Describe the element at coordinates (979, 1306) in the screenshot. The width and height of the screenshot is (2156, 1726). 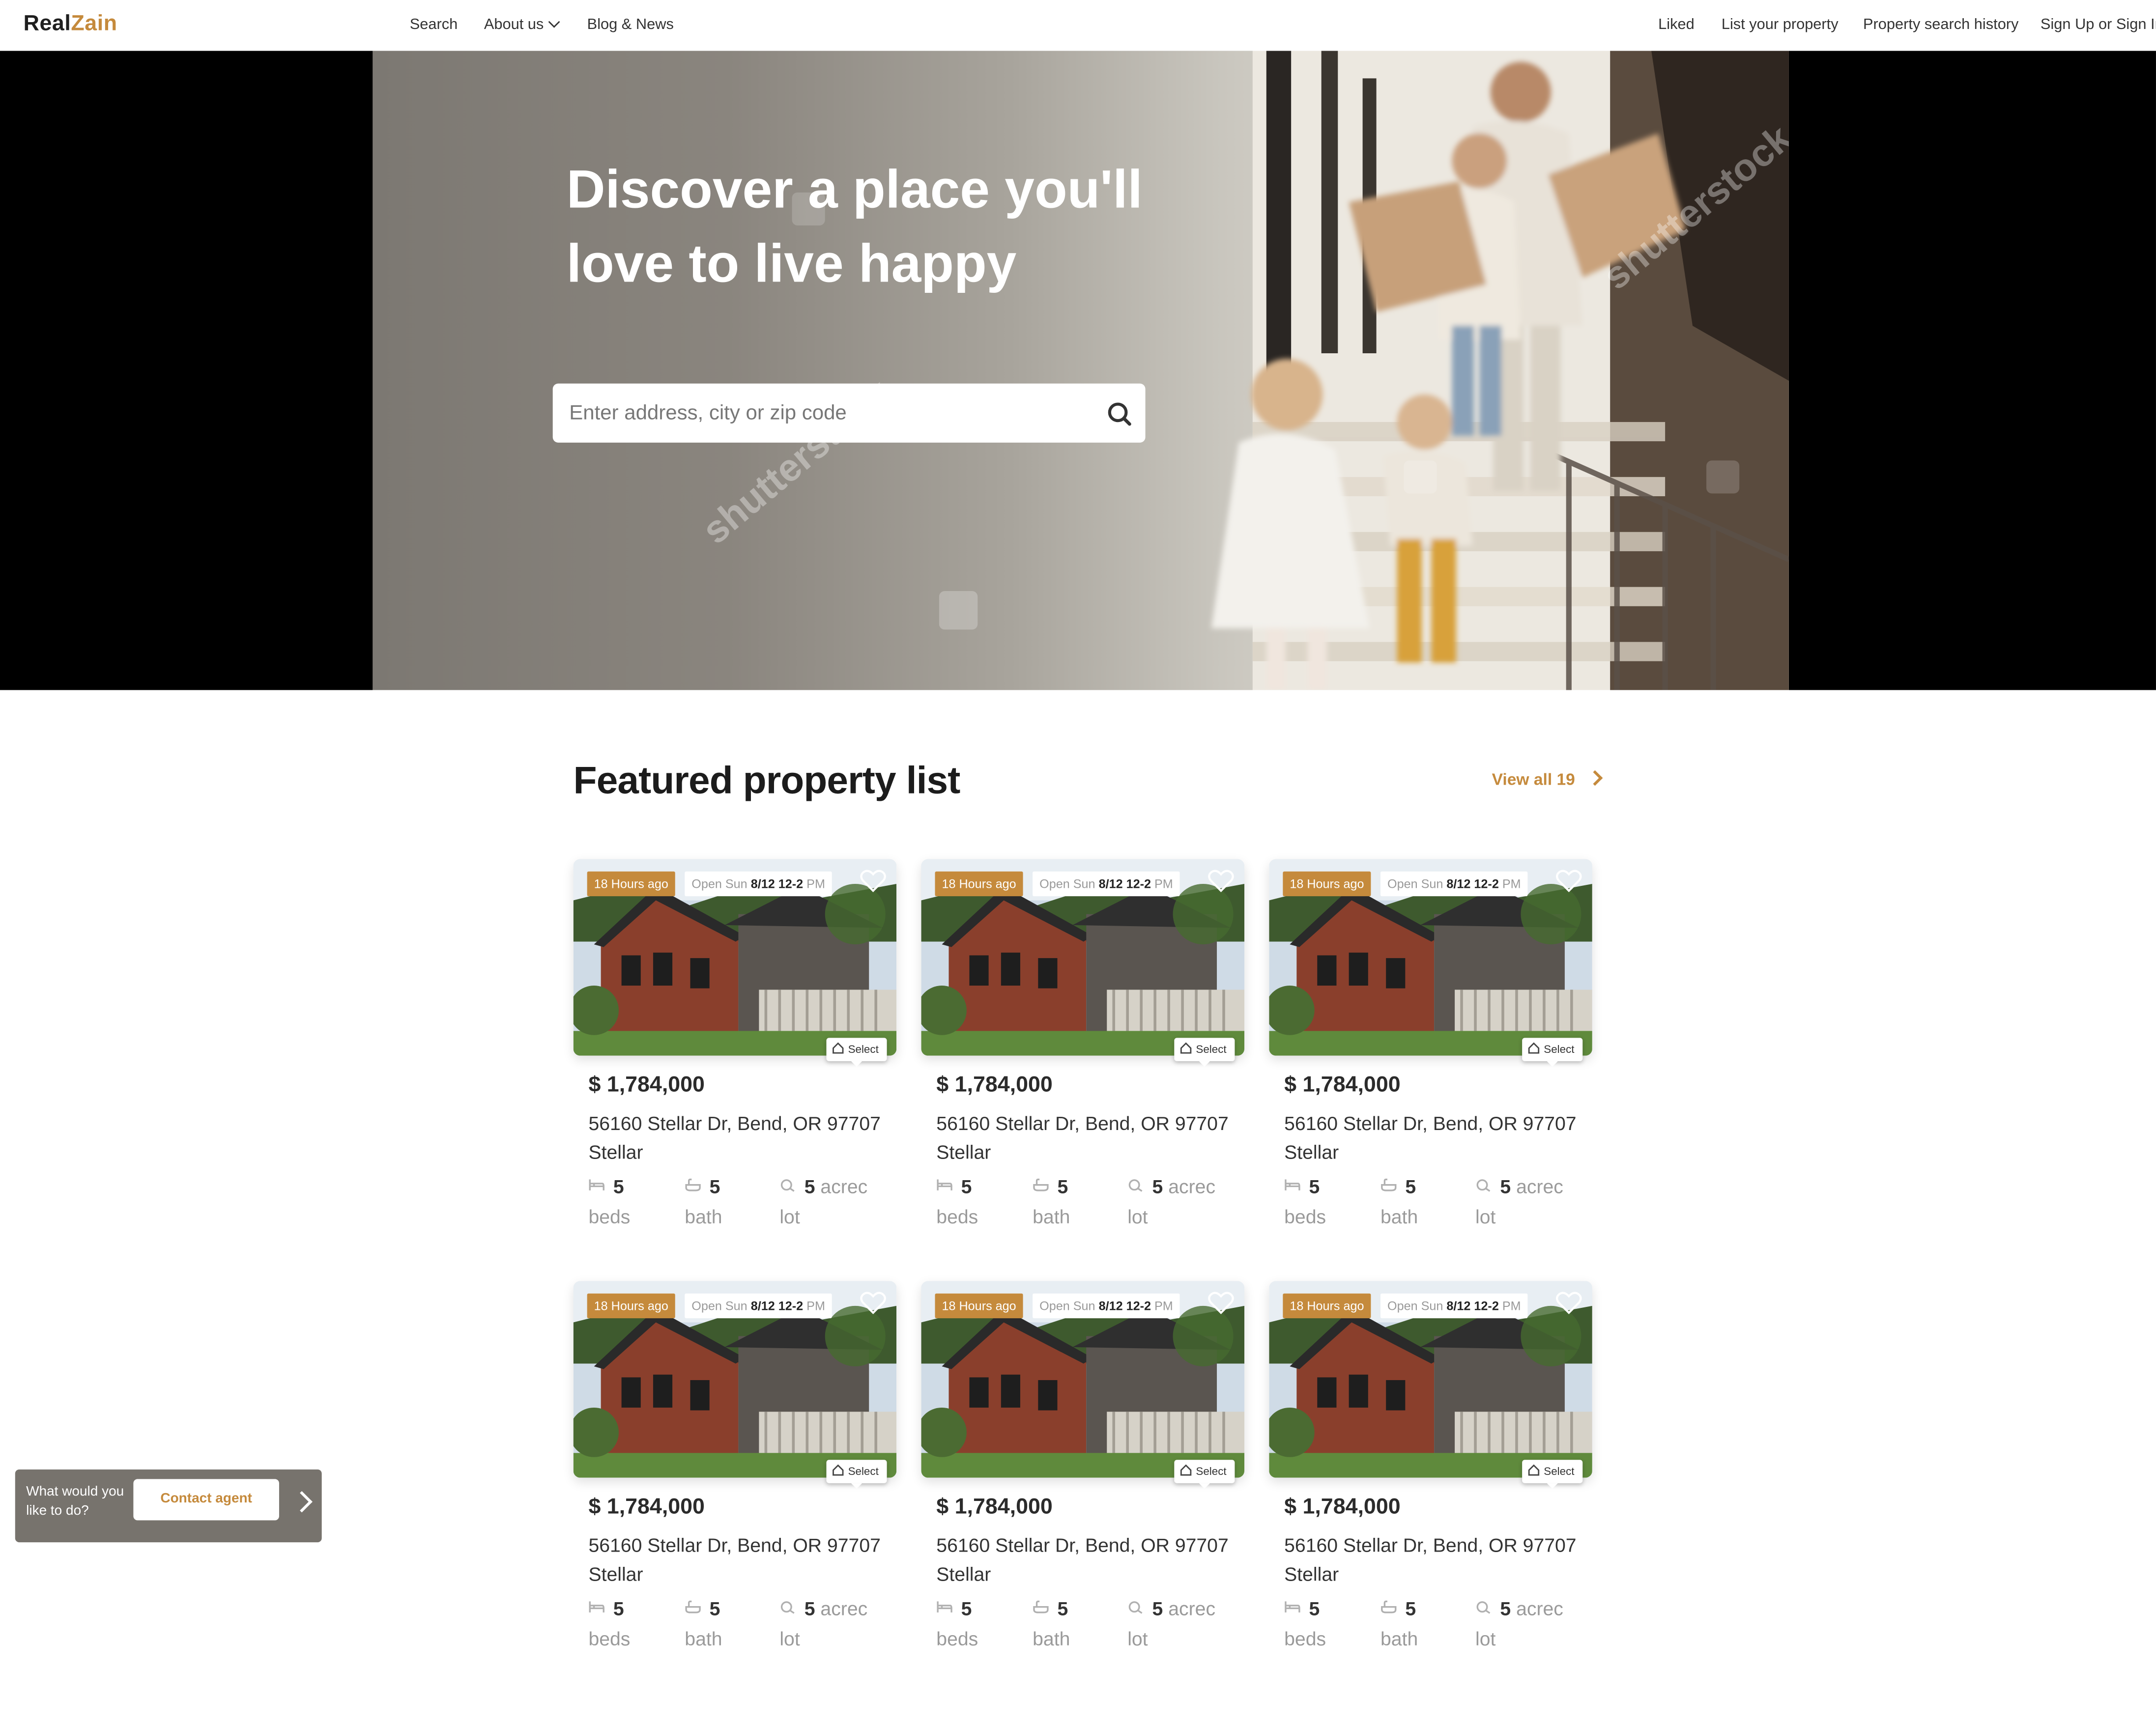
I see `listing-age-badge: 18 Hours ago` at that location.